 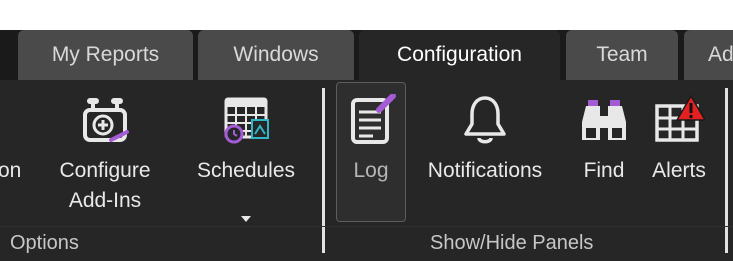 What do you see at coordinates (366, 15) in the screenshot?
I see `top-strip` at bounding box center [366, 15].